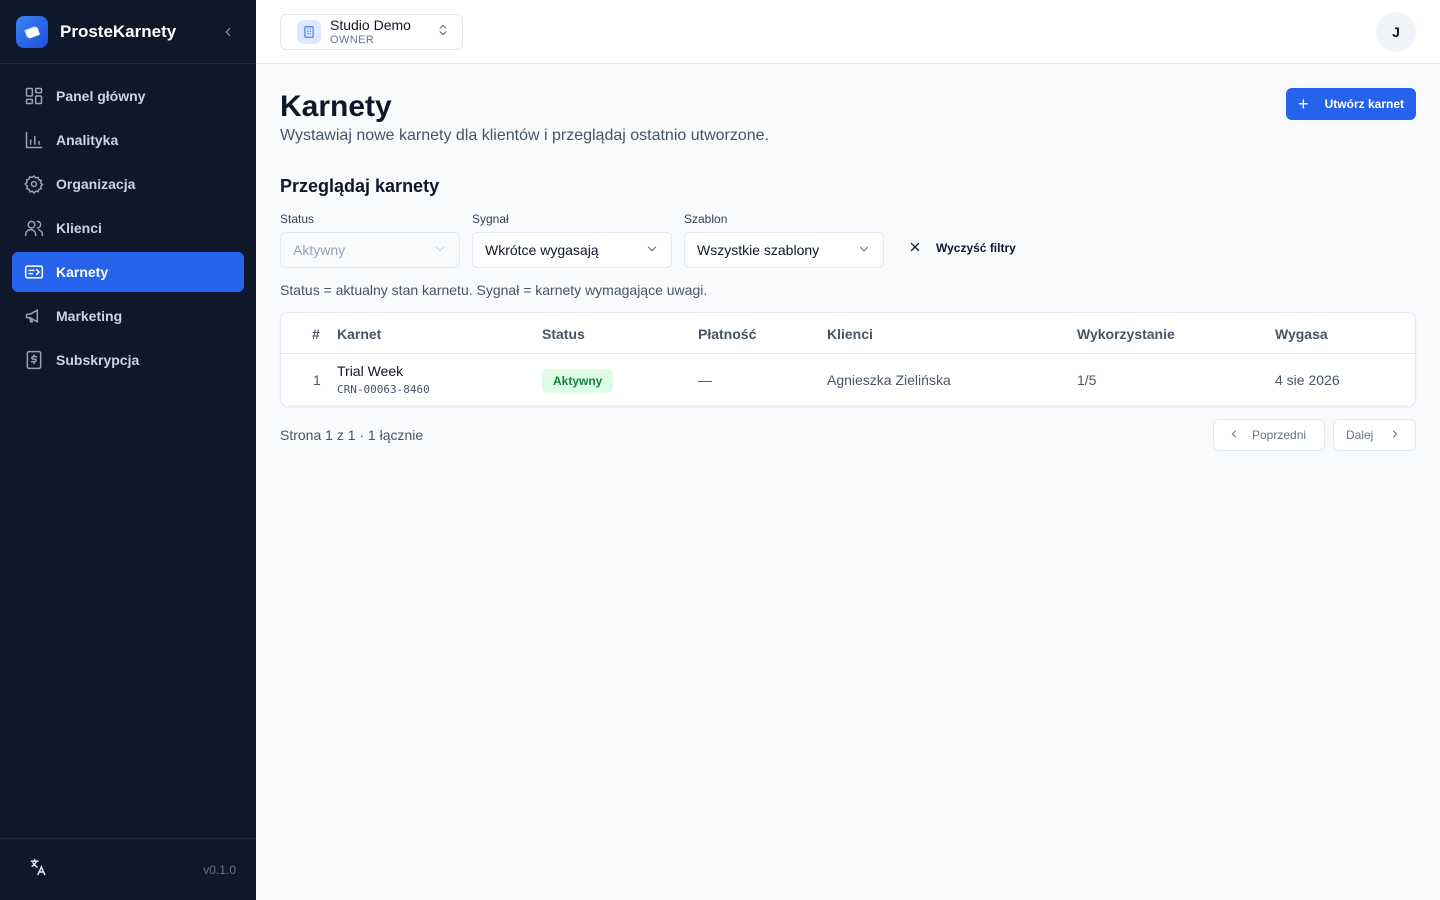  Describe the element at coordinates (370, 371) in the screenshot. I see `pass-name: Trial Week` at that location.